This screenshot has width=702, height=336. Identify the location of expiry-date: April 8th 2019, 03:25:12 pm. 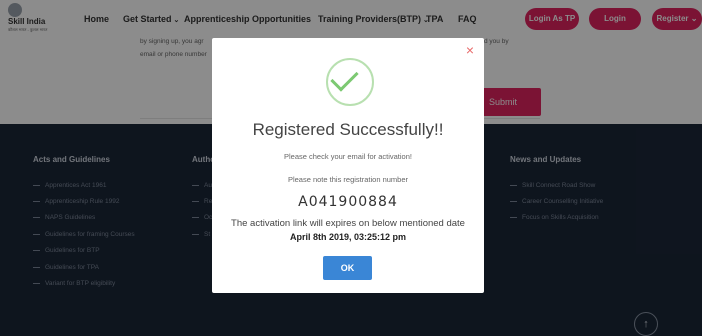
(348, 237).